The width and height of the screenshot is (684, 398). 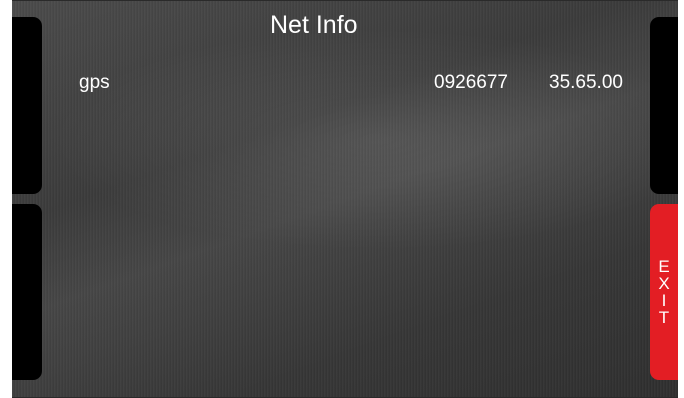 I want to click on left-top-softkey, so click(x=27, y=105).